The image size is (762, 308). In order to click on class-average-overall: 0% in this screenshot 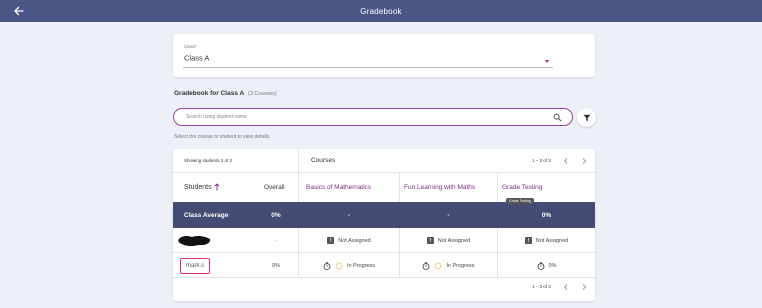, I will do `click(276, 215)`.